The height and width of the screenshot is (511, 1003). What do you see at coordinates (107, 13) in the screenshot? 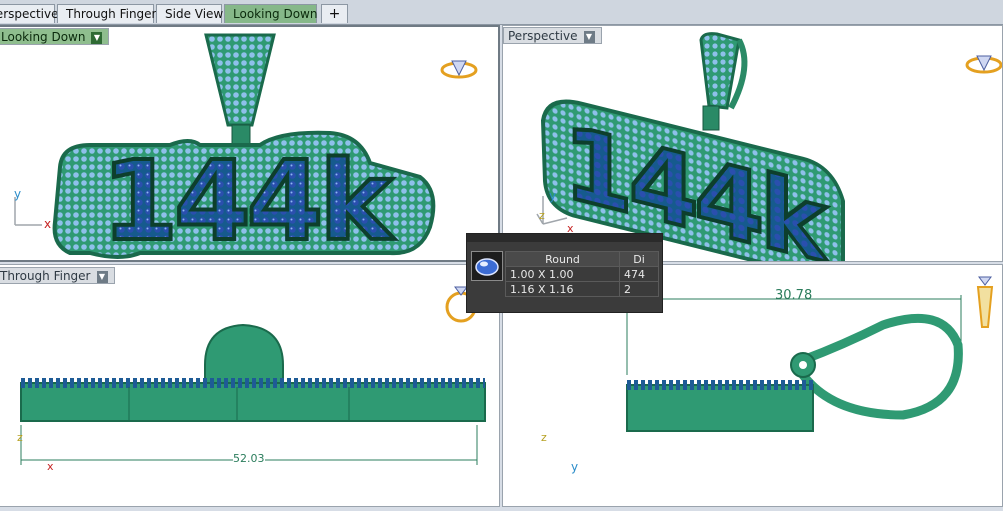
I see `tab-through-finger: Through Finger` at bounding box center [107, 13].